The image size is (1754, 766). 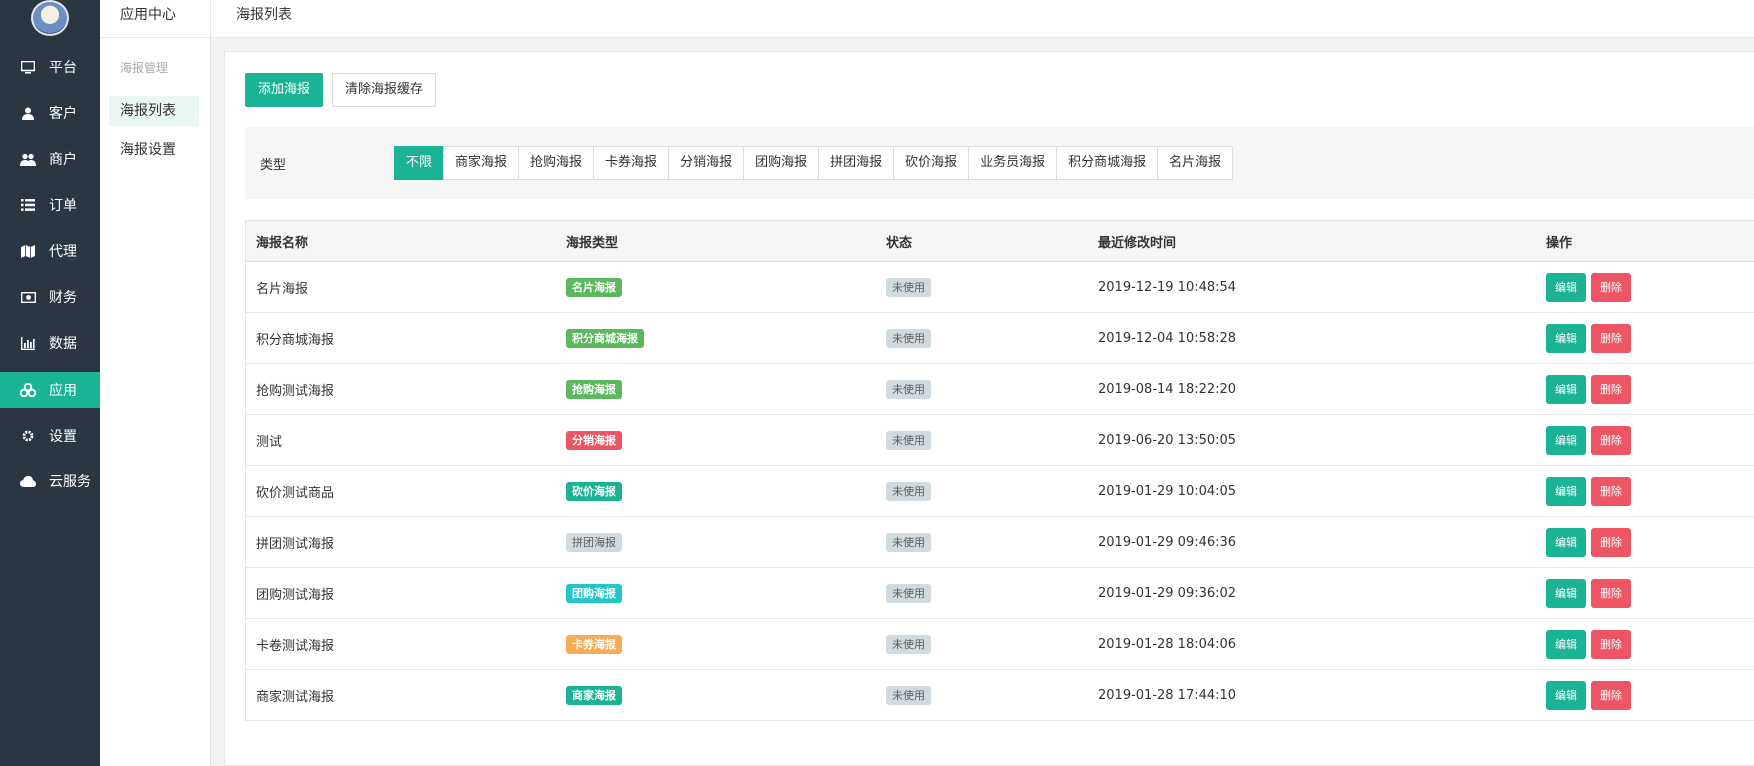 What do you see at coordinates (1107, 163) in the screenshot?
I see `filter-option: 积分商城海报` at bounding box center [1107, 163].